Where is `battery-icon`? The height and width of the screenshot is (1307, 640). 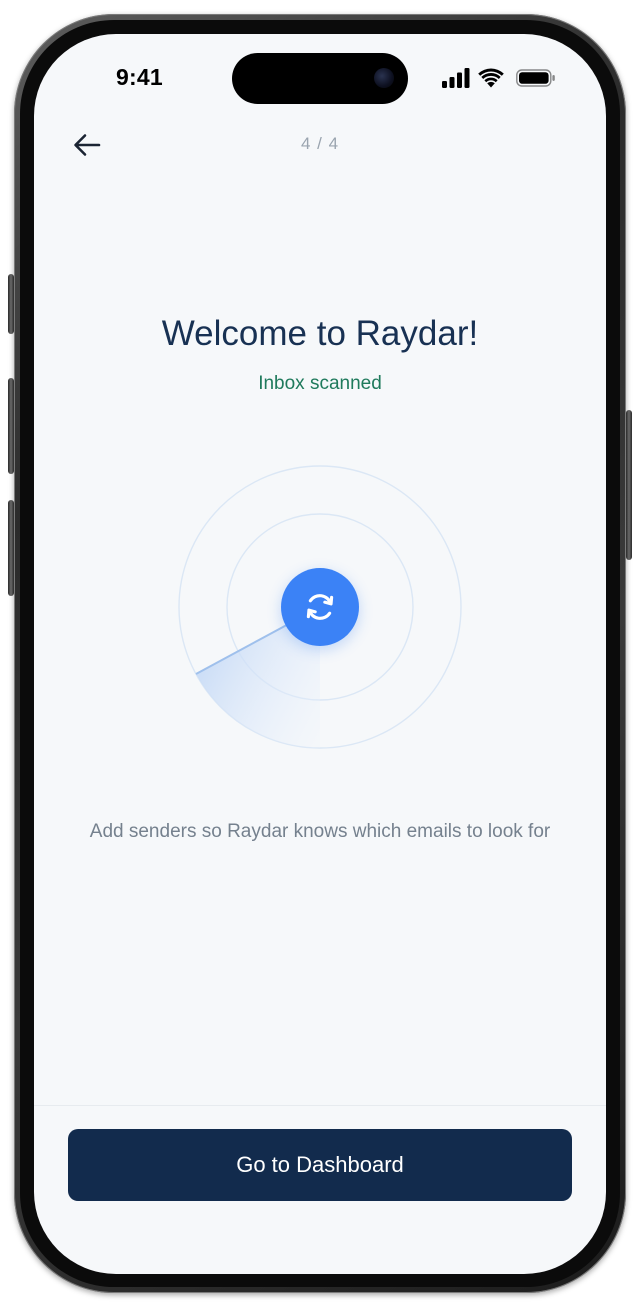
battery-icon is located at coordinates (535, 78).